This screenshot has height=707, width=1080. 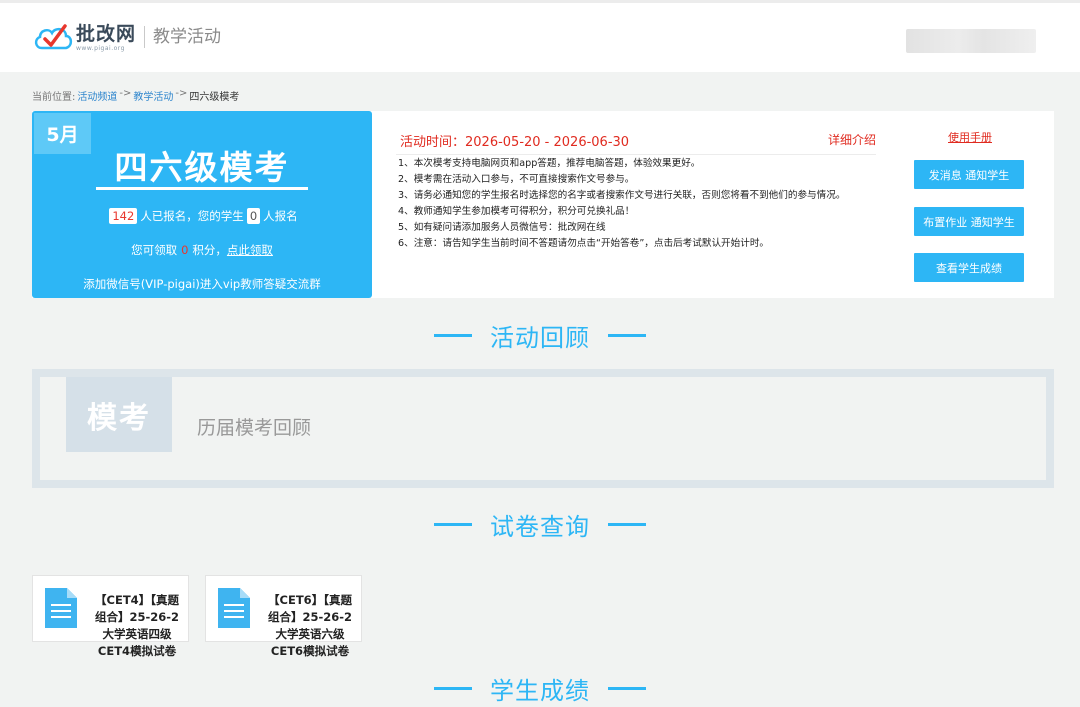 What do you see at coordinates (53, 37) in the screenshot?
I see `cloud-check-icon` at bounding box center [53, 37].